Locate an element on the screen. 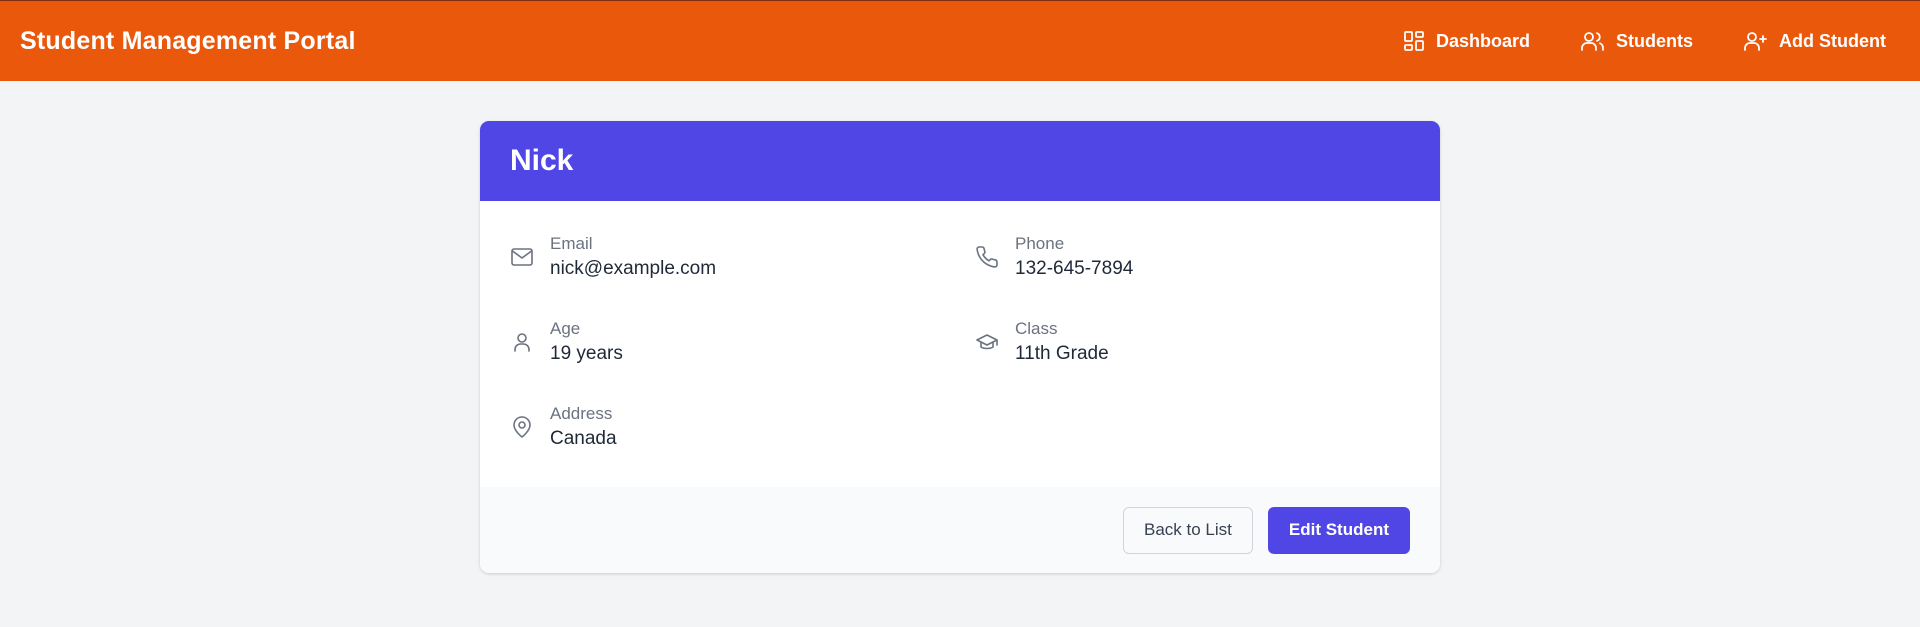  nav-add-student-label: Add Student is located at coordinates (1832, 40).